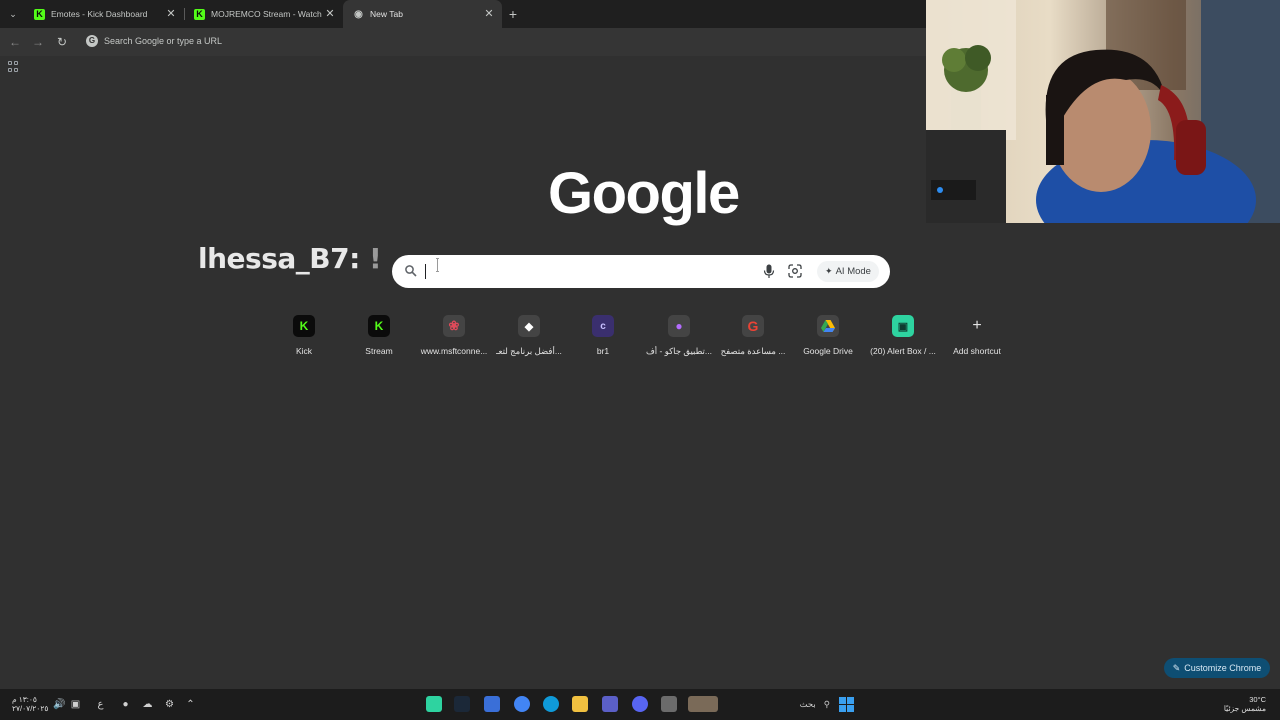 The image size is (1280, 720). What do you see at coordinates (679, 326) in the screenshot?
I see `jaco-icon: ●` at bounding box center [679, 326].